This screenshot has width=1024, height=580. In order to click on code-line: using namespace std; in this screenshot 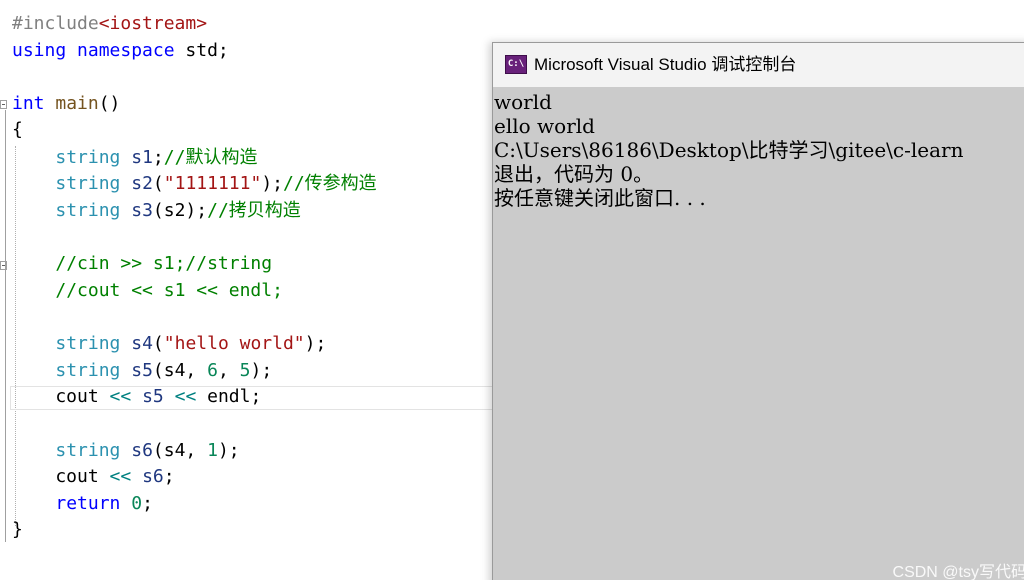, I will do `click(120, 51)`.